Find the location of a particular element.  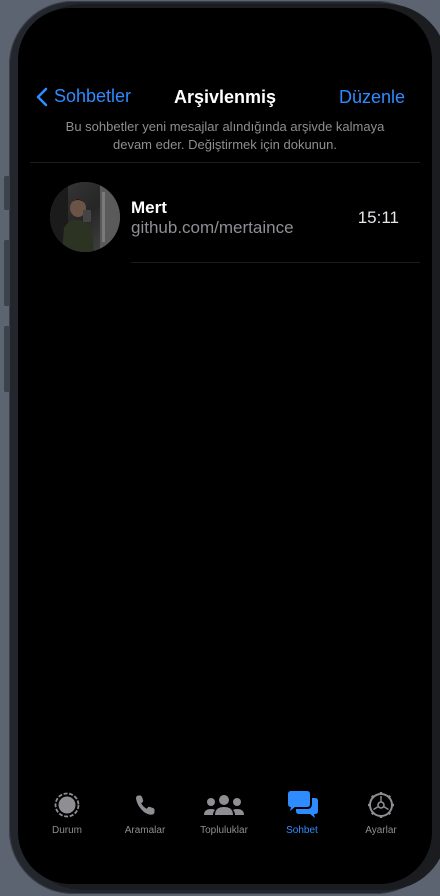

tab-ayarlar: Ayarlar is located at coordinates (381, 812).